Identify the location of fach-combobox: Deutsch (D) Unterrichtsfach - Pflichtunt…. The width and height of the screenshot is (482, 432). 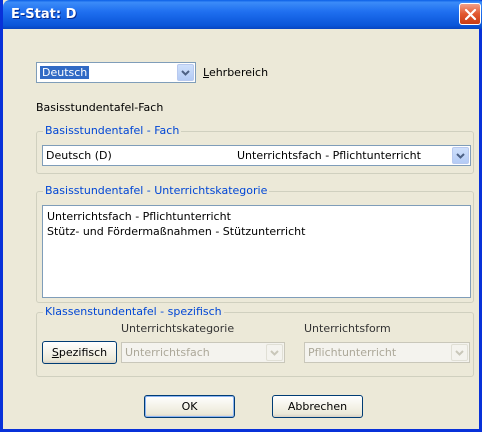
(256, 155).